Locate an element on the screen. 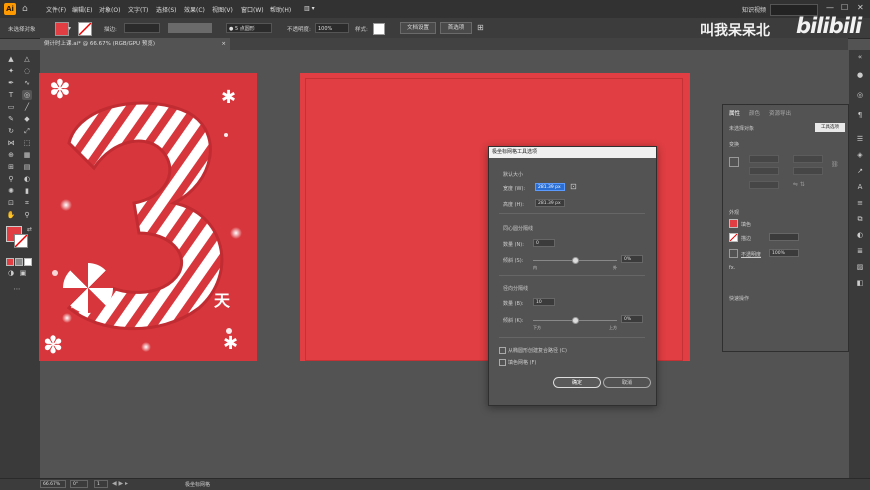 Image resolution: width=870 pixels, height=490 pixels. appearance-icon: ◧ is located at coordinates (860, 283).